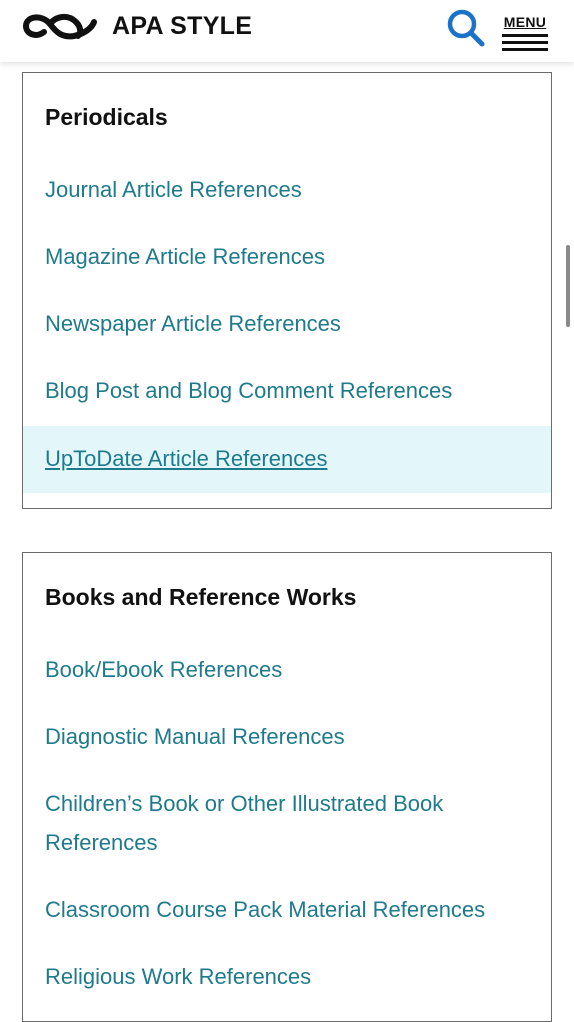 The image size is (574, 1022). Describe the element at coordinates (186, 458) in the screenshot. I see `link-label: UpToDate Article References` at that location.